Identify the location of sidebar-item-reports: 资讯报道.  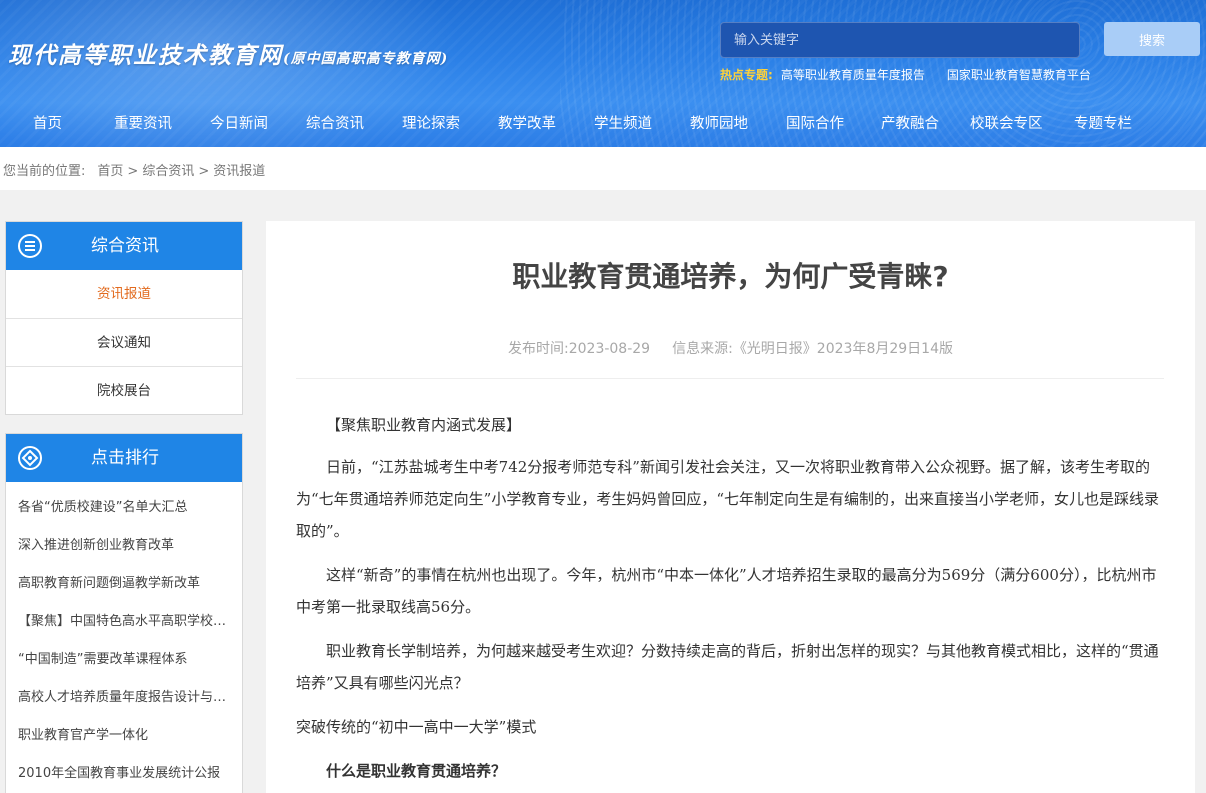
(124, 294).